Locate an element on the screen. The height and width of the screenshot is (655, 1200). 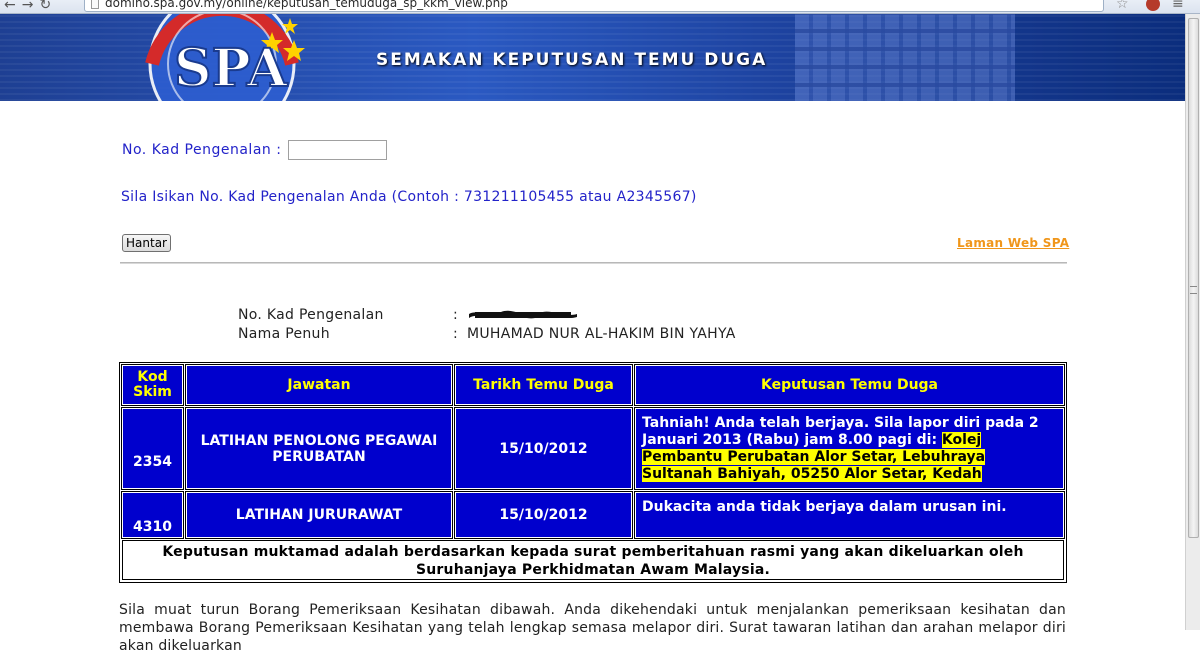
spa-website-link: Laman Web SPA is located at coordinates (1013, 243).